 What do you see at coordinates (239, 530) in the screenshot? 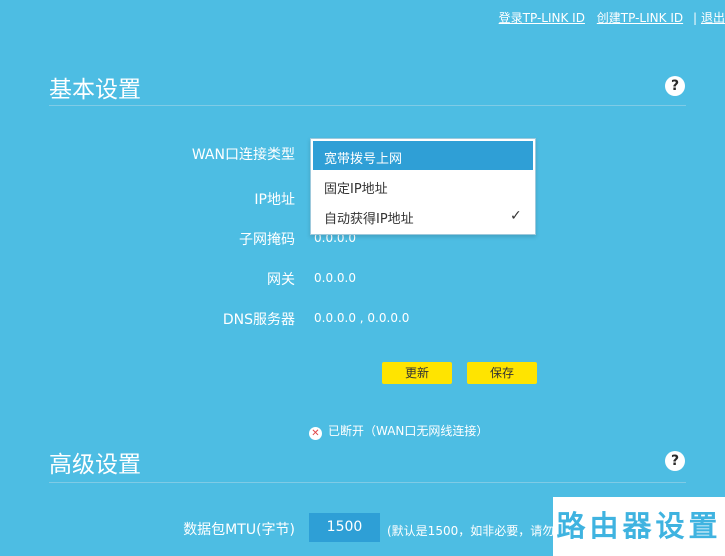
I see `mtu-label: 数据包MTU(字节)` at bounding box center [239, 530].